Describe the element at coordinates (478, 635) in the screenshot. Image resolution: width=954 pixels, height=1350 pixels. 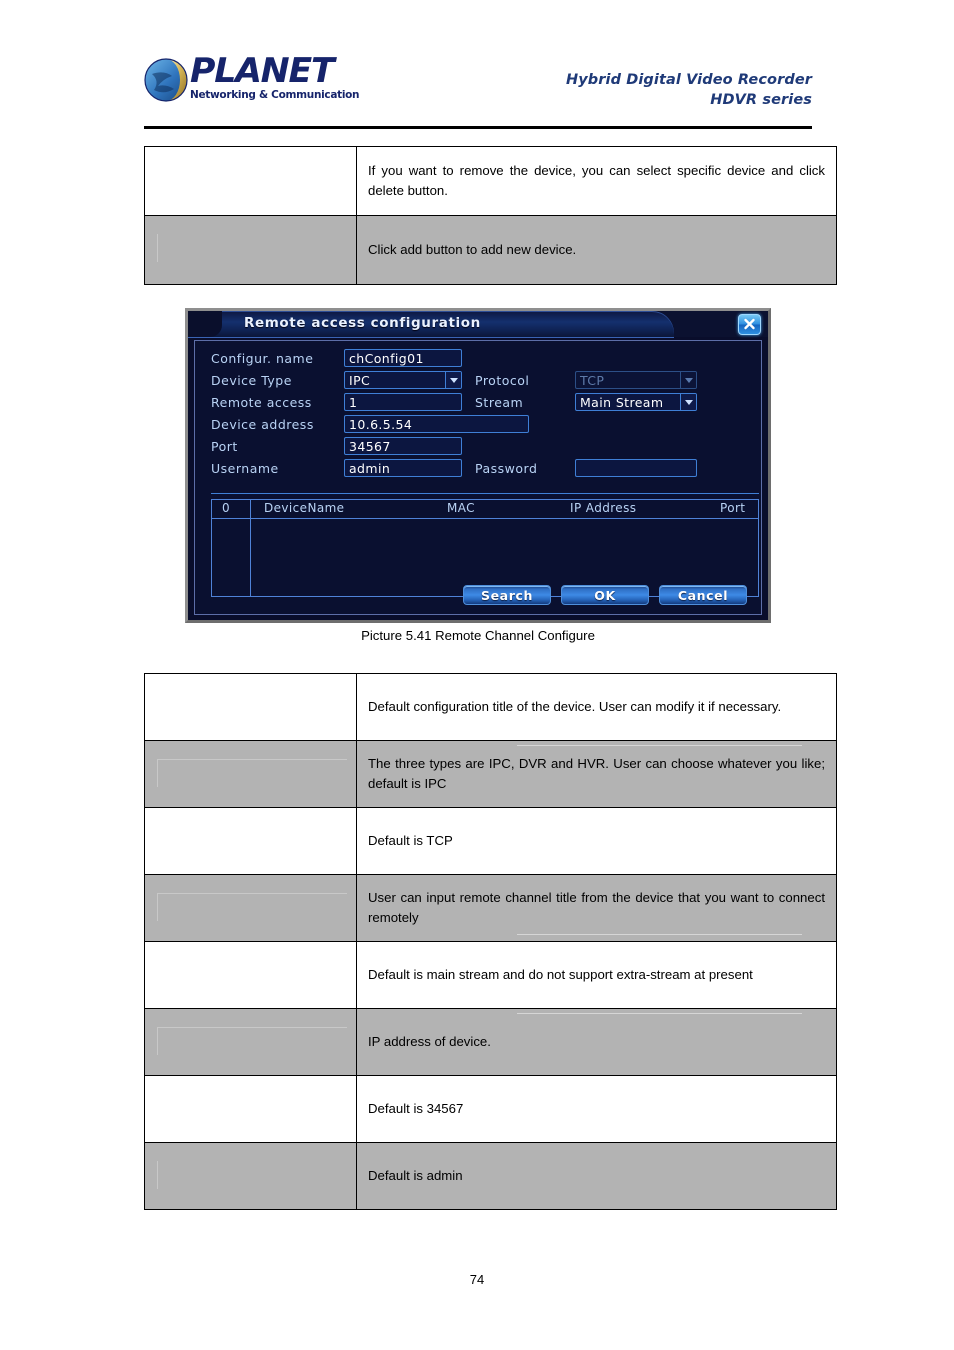
I see `figure-caption: Picture 5.41 Remote Channel Configure` at that location.